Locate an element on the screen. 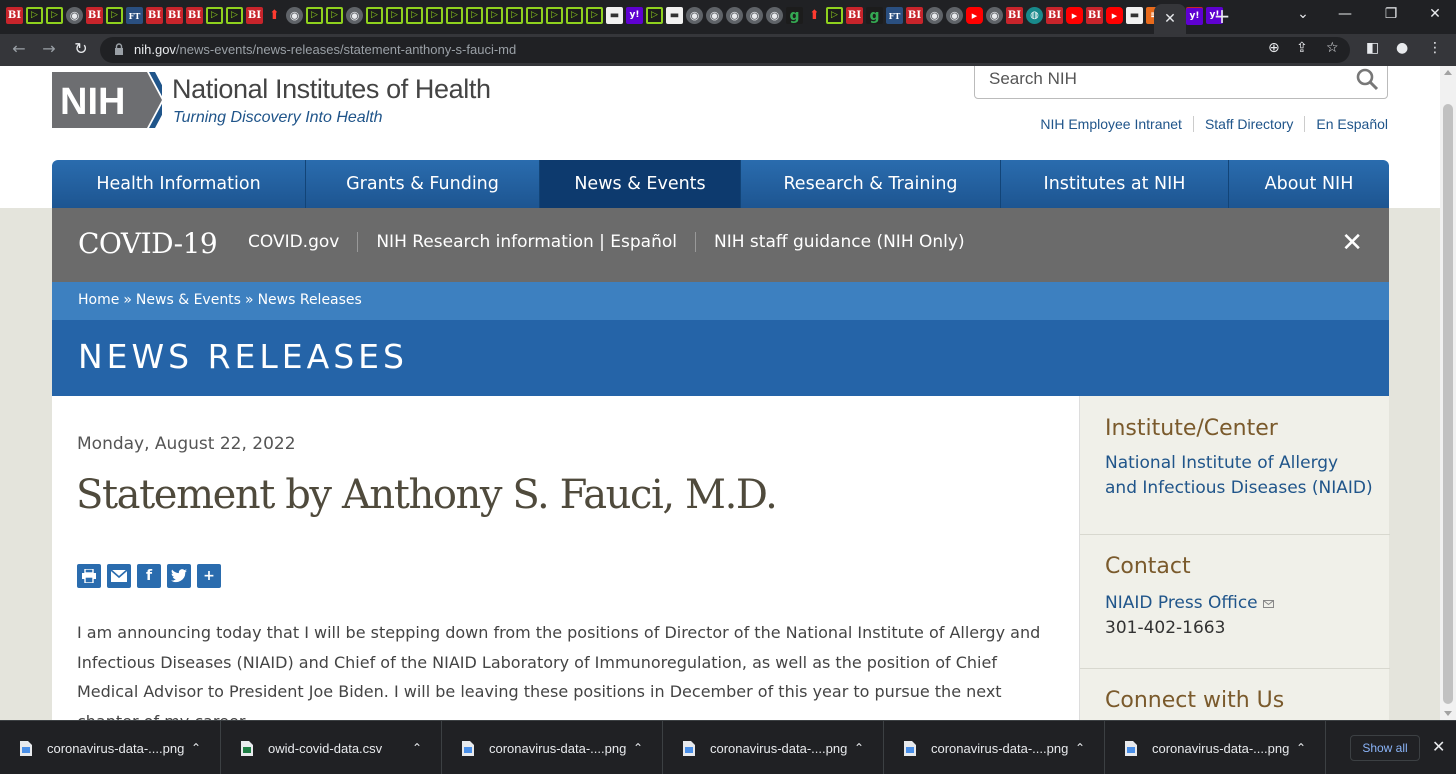  side-panel-icon: ◧ is located at coordinates (1372, 48).